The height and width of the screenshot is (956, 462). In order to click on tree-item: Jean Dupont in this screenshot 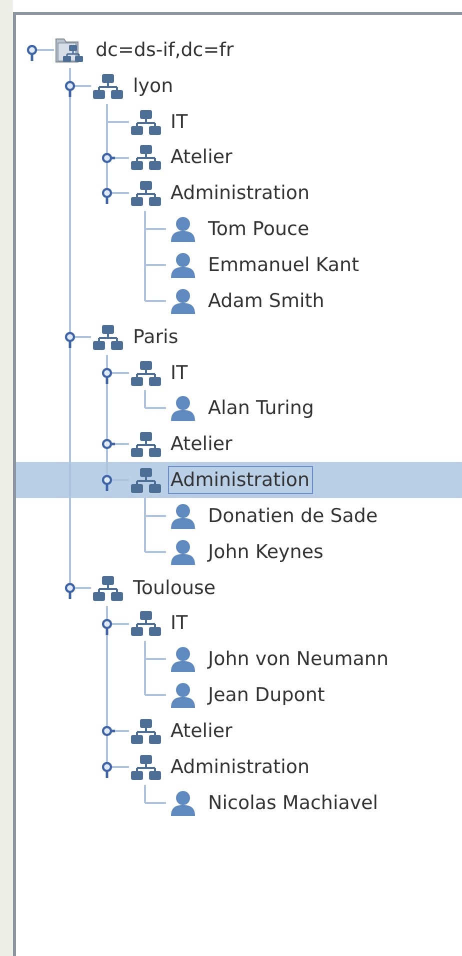, I will do `click(239, 695)`.